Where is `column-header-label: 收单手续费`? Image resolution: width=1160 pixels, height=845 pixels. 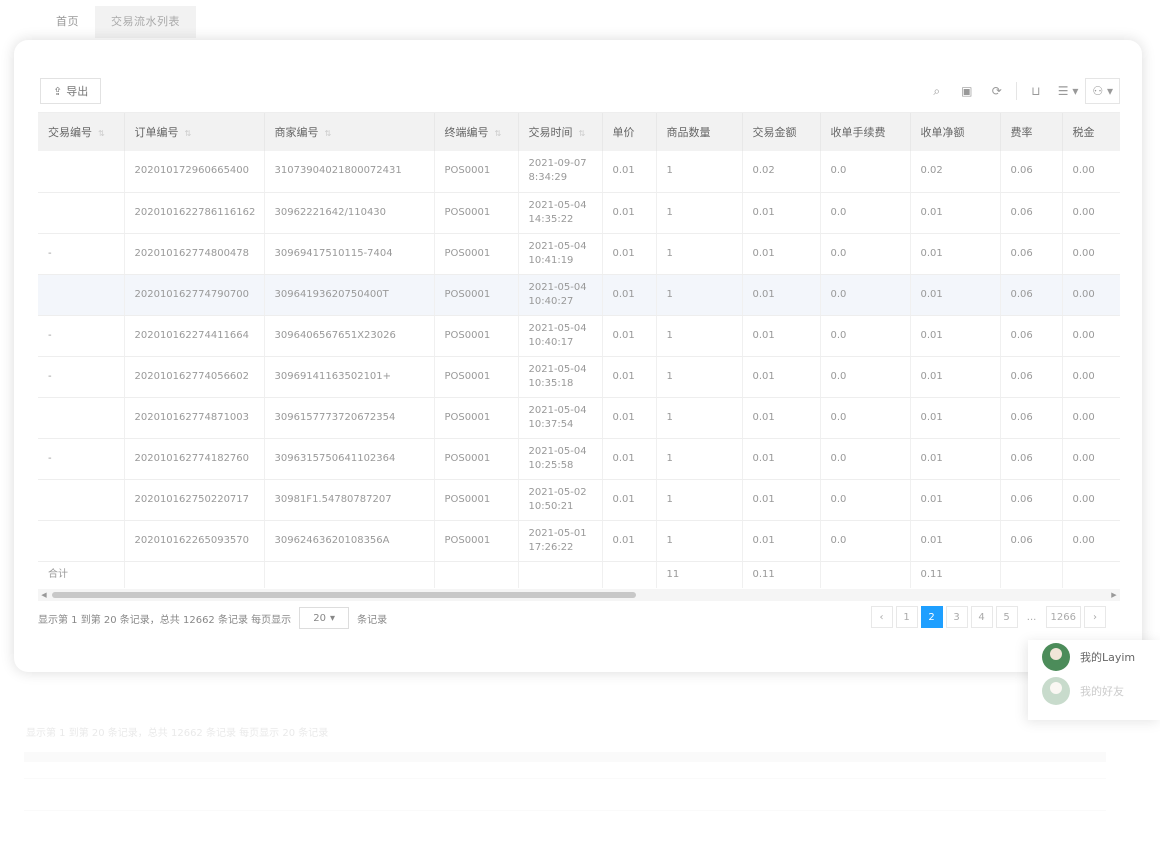 column-header-label: 收单手续费 is located at coordinates (858, 132).